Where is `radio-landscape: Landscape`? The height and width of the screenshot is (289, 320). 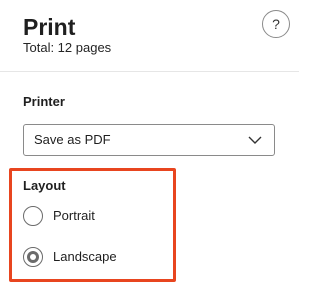 radio-landscape: Landscape is located at coordinates (93, 258).